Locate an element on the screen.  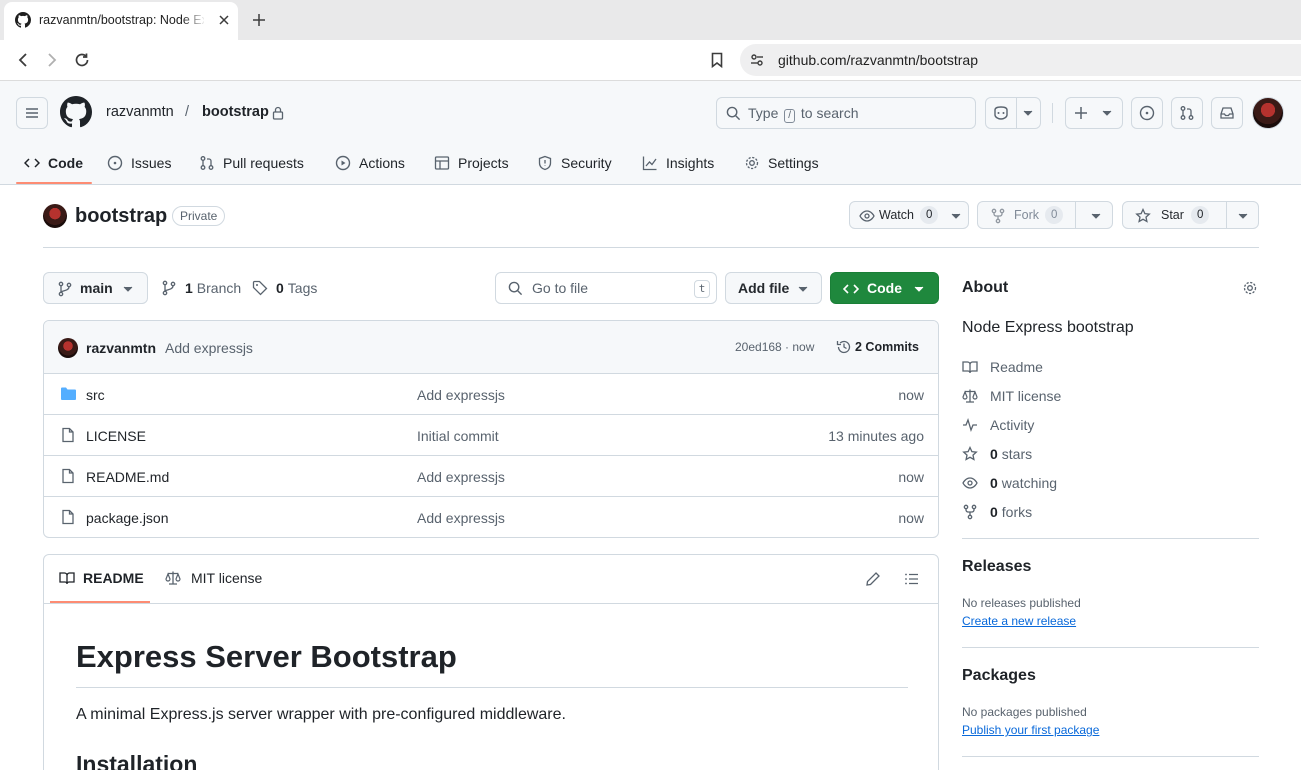
branch-name: main is located at coordinates (96, 288).